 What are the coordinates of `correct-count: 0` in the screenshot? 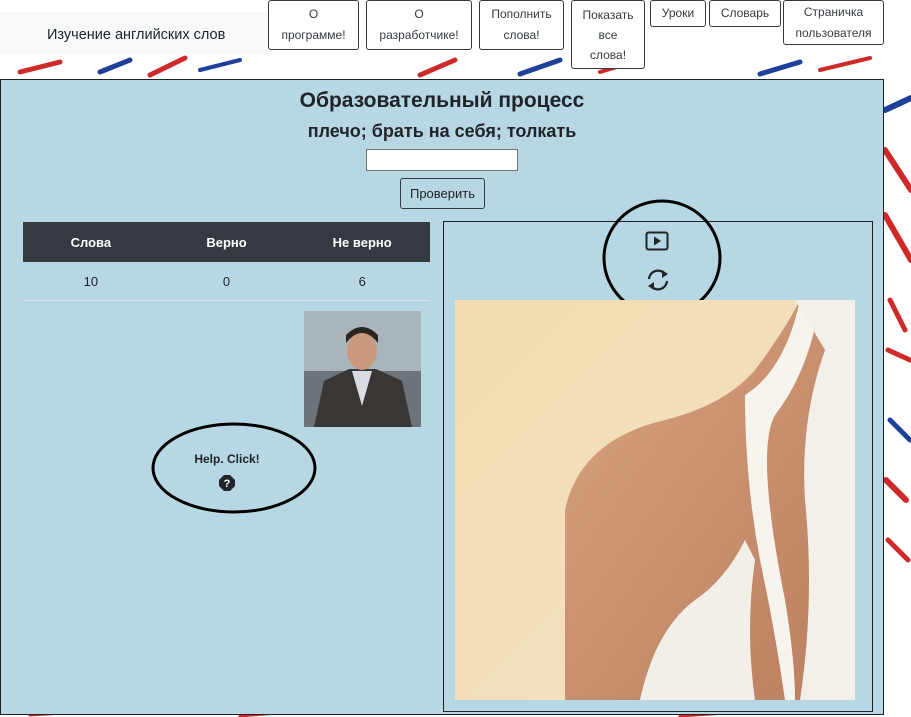 It's located at (226, 281).